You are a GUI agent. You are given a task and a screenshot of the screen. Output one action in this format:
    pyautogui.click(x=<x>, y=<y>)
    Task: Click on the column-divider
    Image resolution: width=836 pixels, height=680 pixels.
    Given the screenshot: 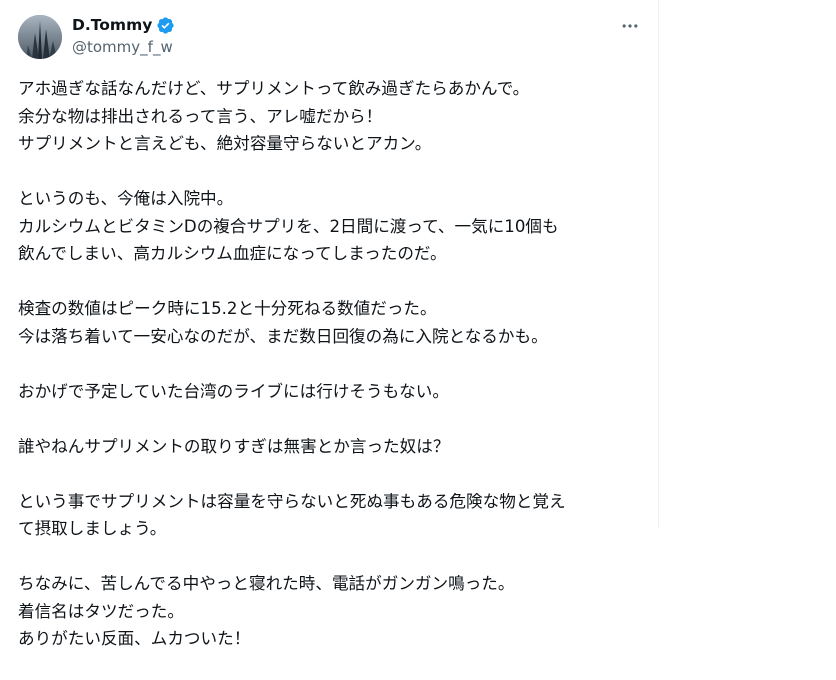 What is the action you would take?
    pyautogui.click(x=658, y=264)
    